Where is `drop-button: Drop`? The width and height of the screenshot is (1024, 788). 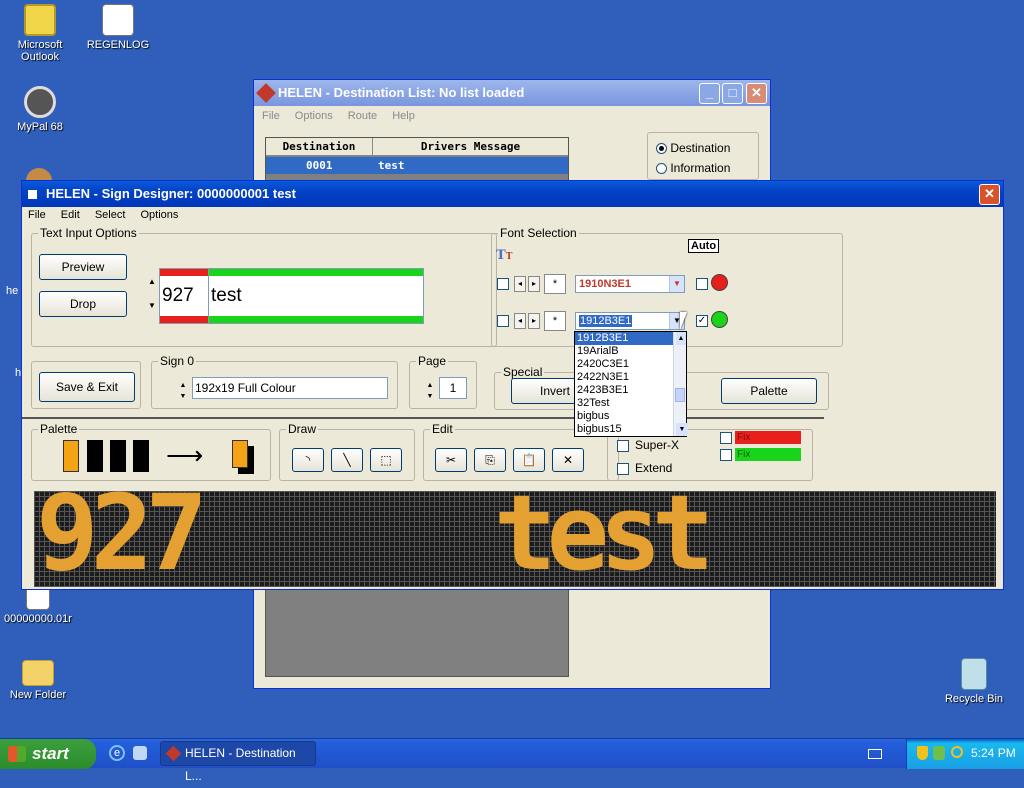
drop-button: Drop is located at coordinates (83, 304).